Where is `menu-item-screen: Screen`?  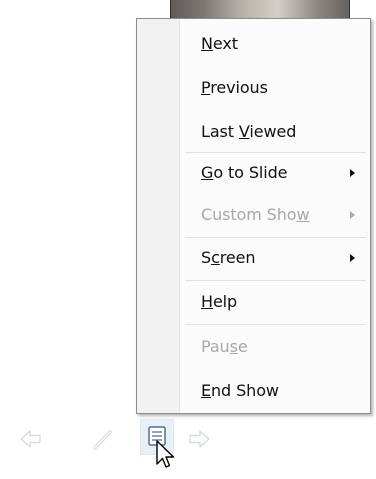 menu-item-screen: Screen is located at coordinates (253, 258).